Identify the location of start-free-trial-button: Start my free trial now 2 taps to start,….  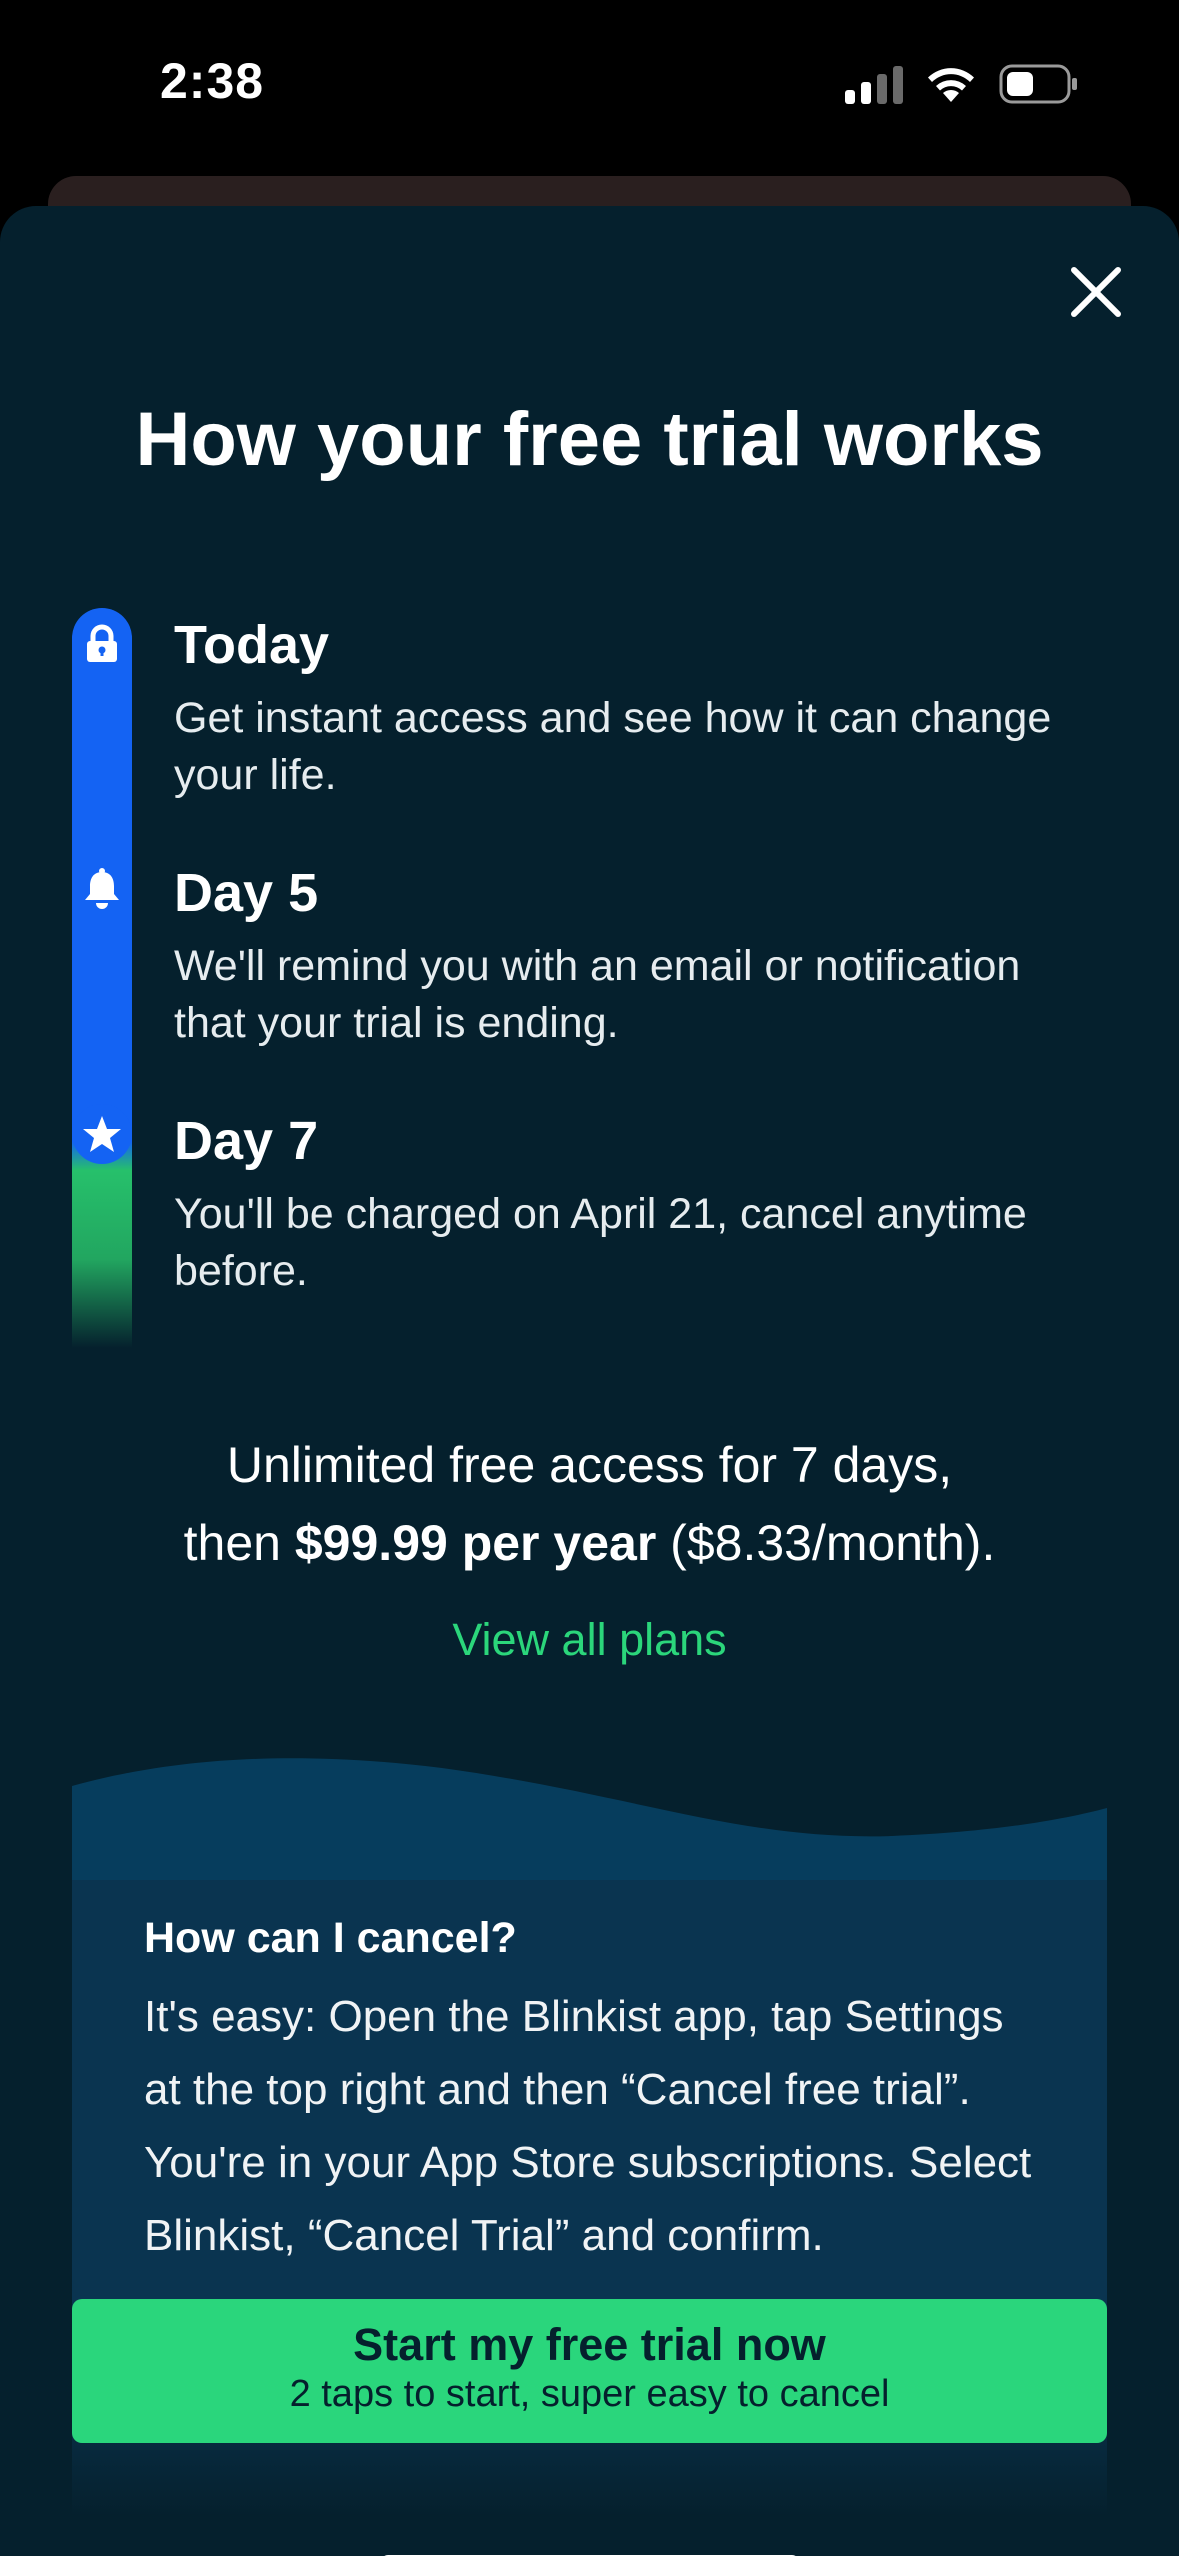
(589, 2371).